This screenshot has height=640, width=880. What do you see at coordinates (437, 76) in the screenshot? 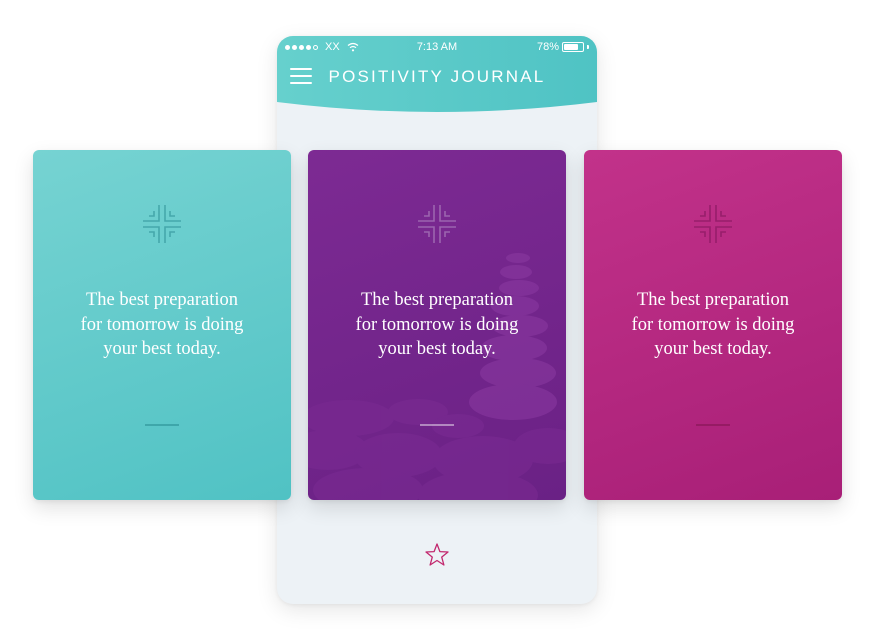
I see `app-title: POSITIVITY JOURNAL` at bounding box center [437, 76].